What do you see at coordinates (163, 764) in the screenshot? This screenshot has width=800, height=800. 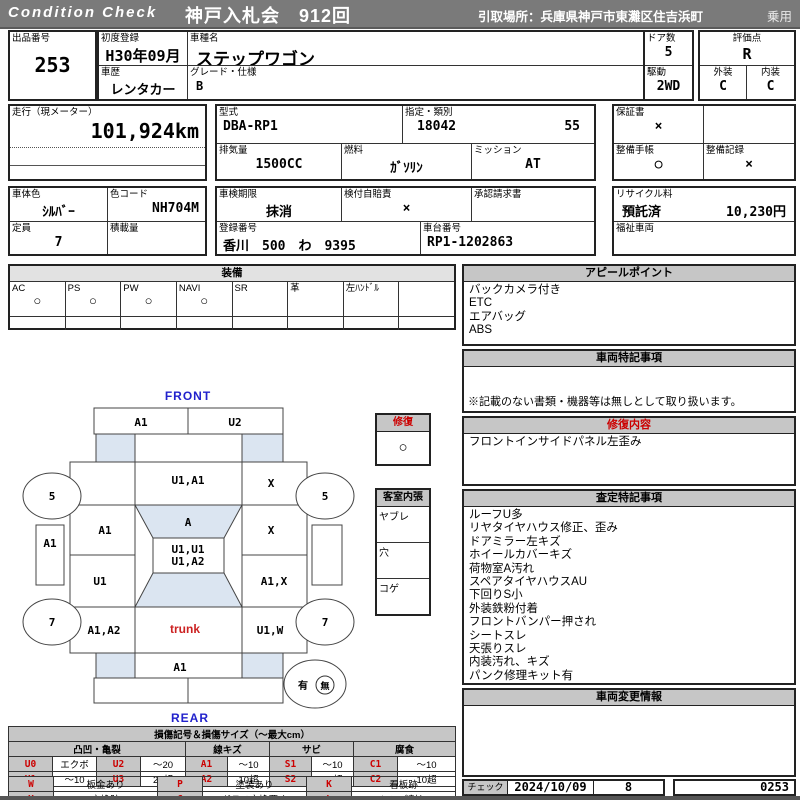 I see `legend-desc: ～20` at bounding box center [163, 764].